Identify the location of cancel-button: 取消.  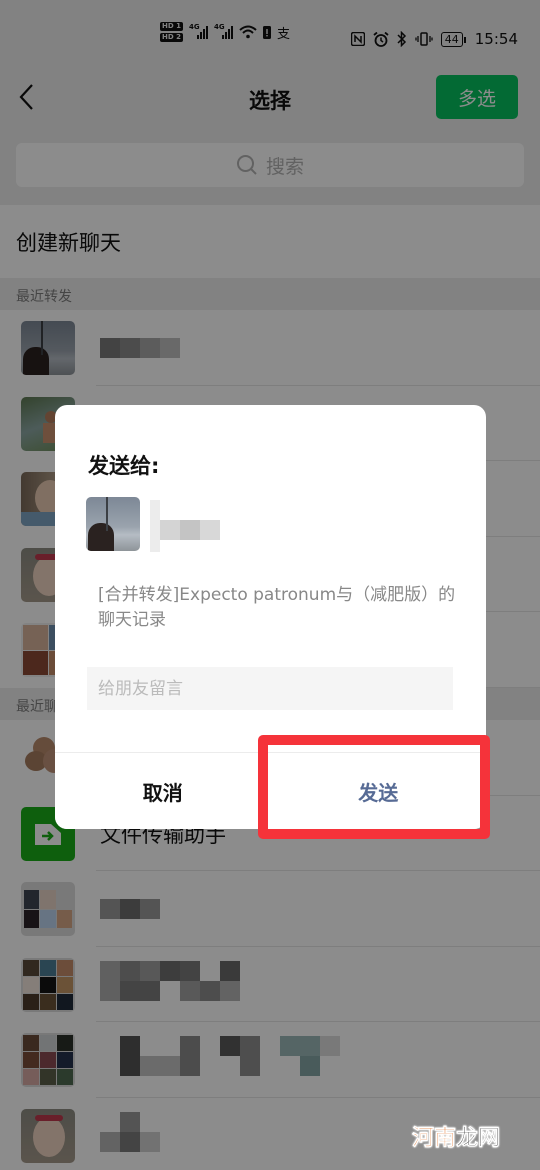
(163, 791).